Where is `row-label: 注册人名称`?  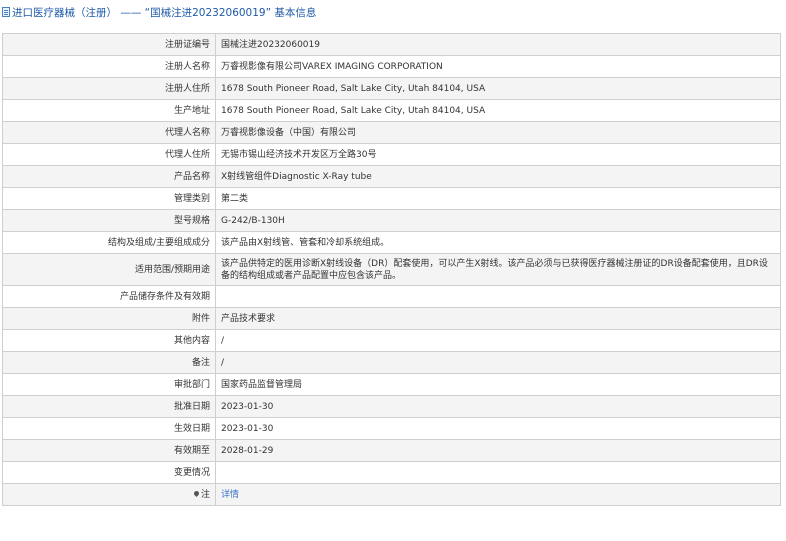
row-label: 注册人名称 is located at coordinates (109, 66).